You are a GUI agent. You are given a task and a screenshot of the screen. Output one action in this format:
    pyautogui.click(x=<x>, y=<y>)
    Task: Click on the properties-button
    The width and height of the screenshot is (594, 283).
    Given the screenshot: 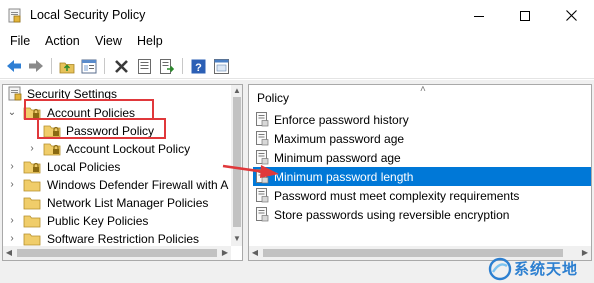 What is the action you would take?
    pyautogui.click(x=144, y=66)
    